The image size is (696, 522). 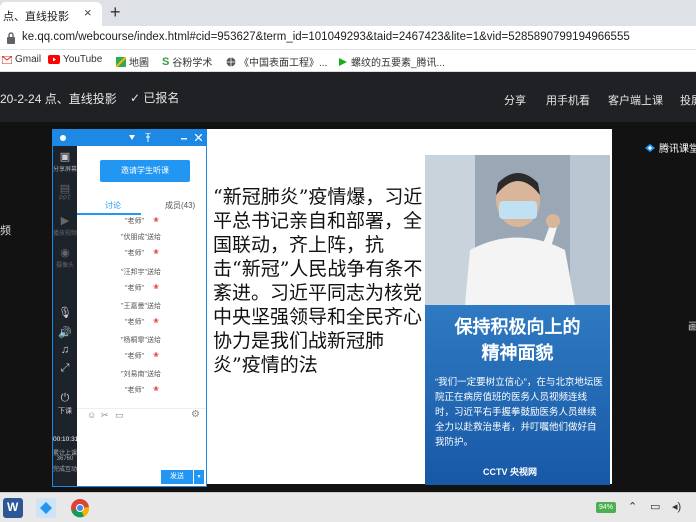 I want to click on lock-icon, so click(x=11, y=38).